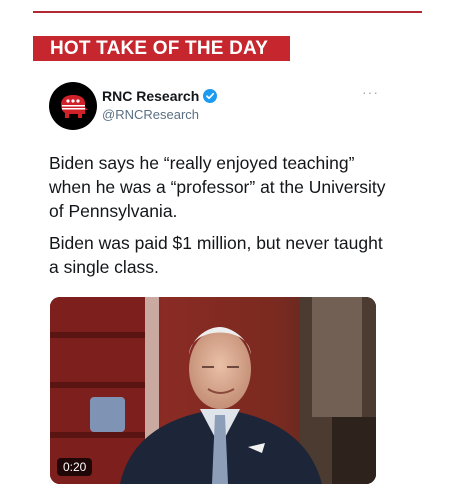  What do you see at coordinates (227, 12) in the screenshot?
I see `top-divider` at bounding box center [227, 12].